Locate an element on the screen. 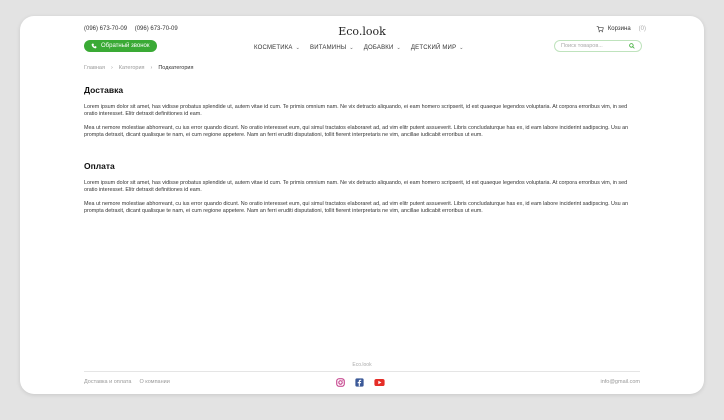 The height and width of the screenshot is (420, 724). footer-divider is located at coordinates (362, 371).